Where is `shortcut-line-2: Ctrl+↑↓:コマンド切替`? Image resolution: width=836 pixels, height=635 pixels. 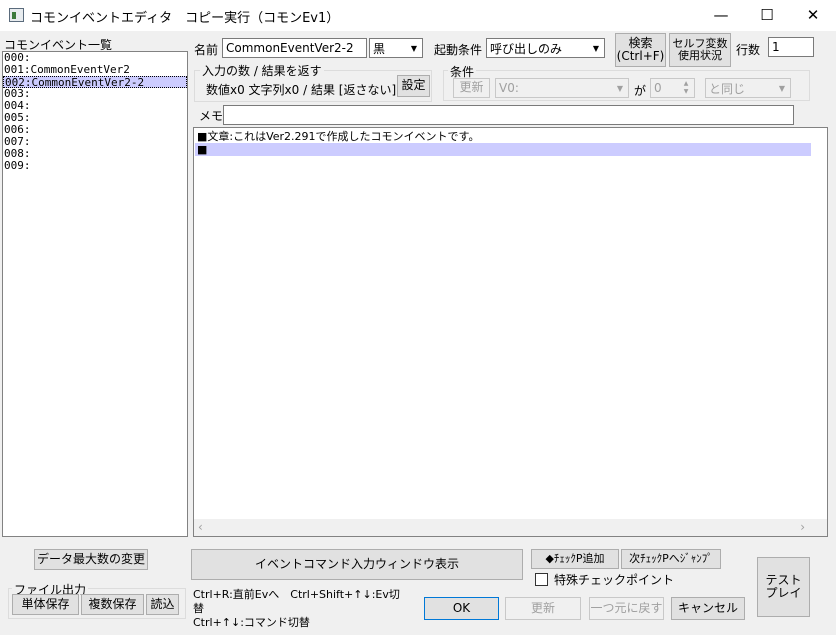
shortcut-line-2: Ctrl+↑↓:コマンド切替 is located at coordinates (251, 622).